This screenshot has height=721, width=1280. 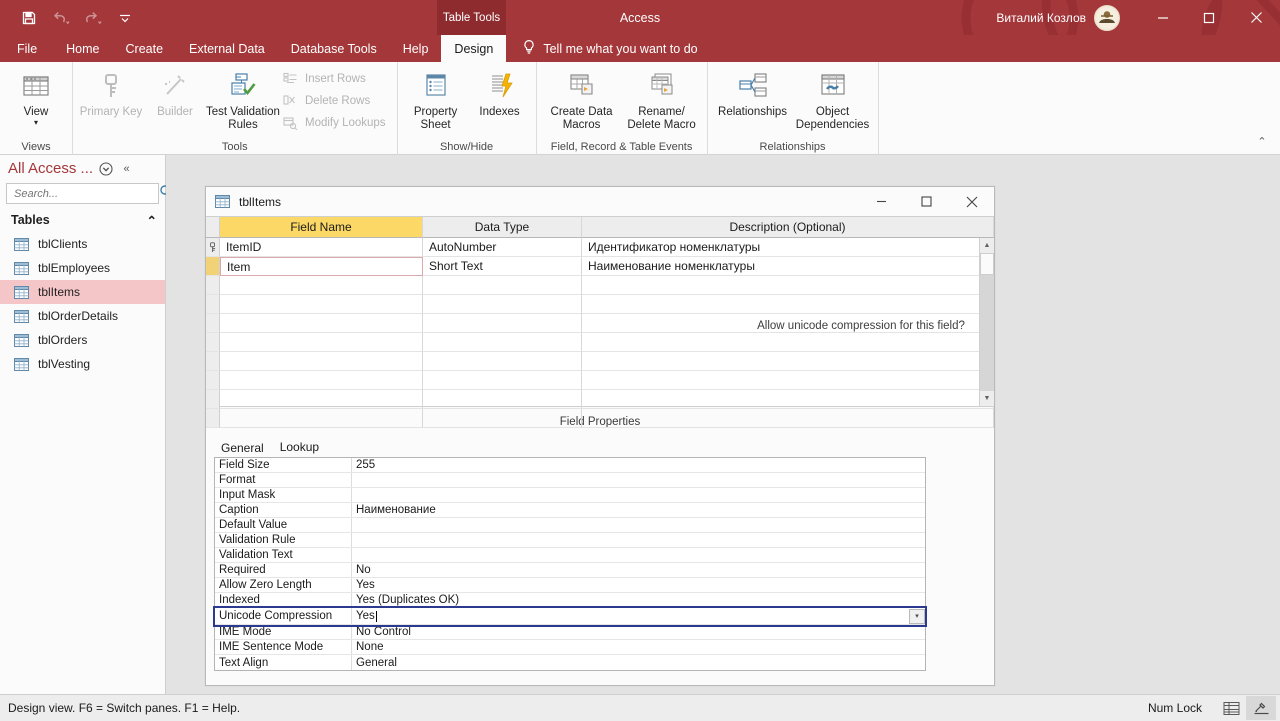 What do you see at coordinates (213, 266) in the screenshot?
I see `row-selector-selected` at bounding box center [213, 266].